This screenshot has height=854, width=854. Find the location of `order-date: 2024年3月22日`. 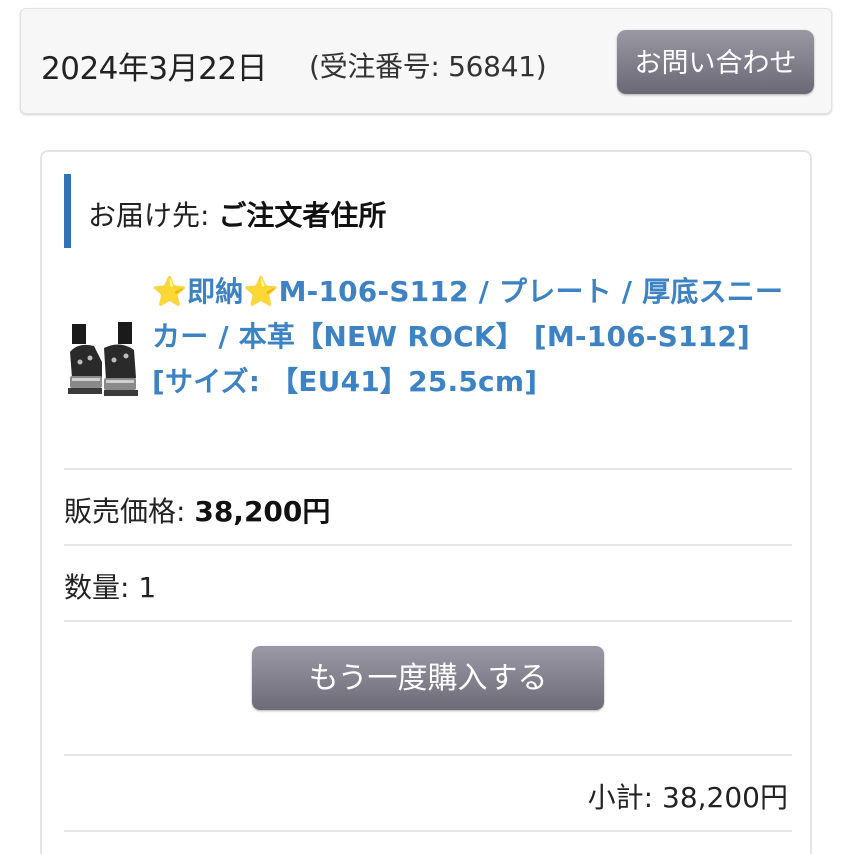

order-date: 2024年3月22日 is located at coordinates (154, 69).